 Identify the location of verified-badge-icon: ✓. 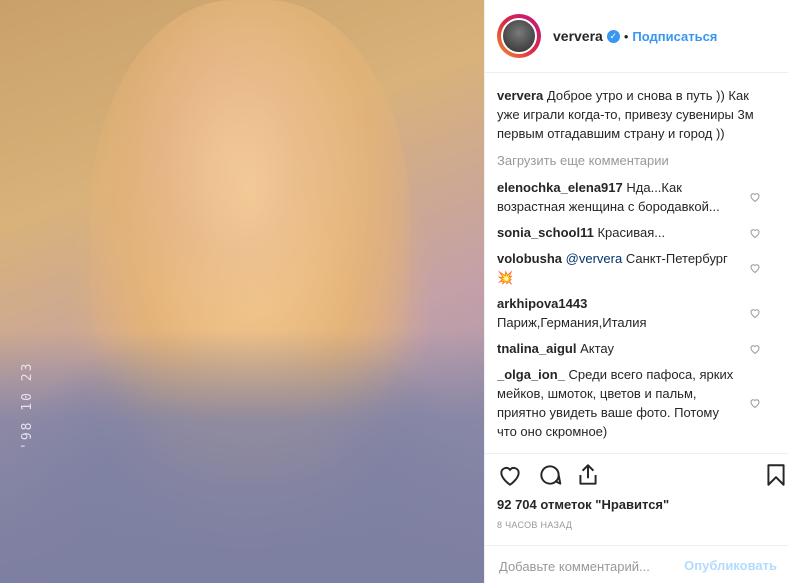
(613, 36).